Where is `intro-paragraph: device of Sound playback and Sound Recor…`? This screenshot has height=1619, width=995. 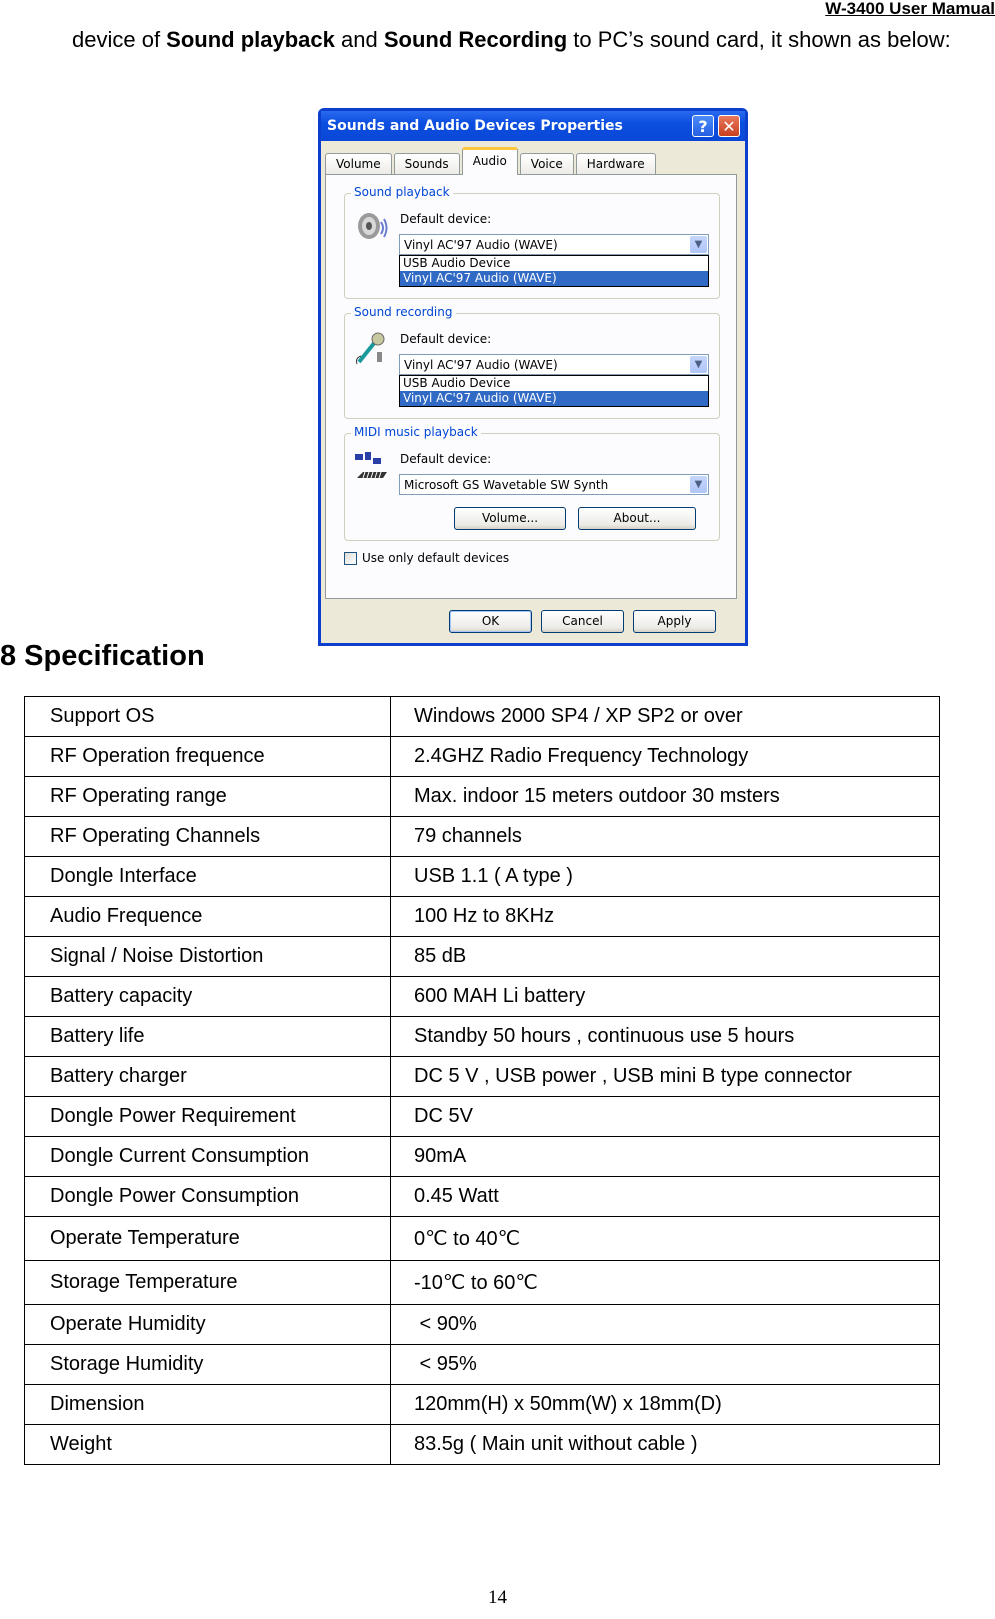
intro-paragraph: device of Sound playback and Sound Recor… is located at coordinates (532, 39).